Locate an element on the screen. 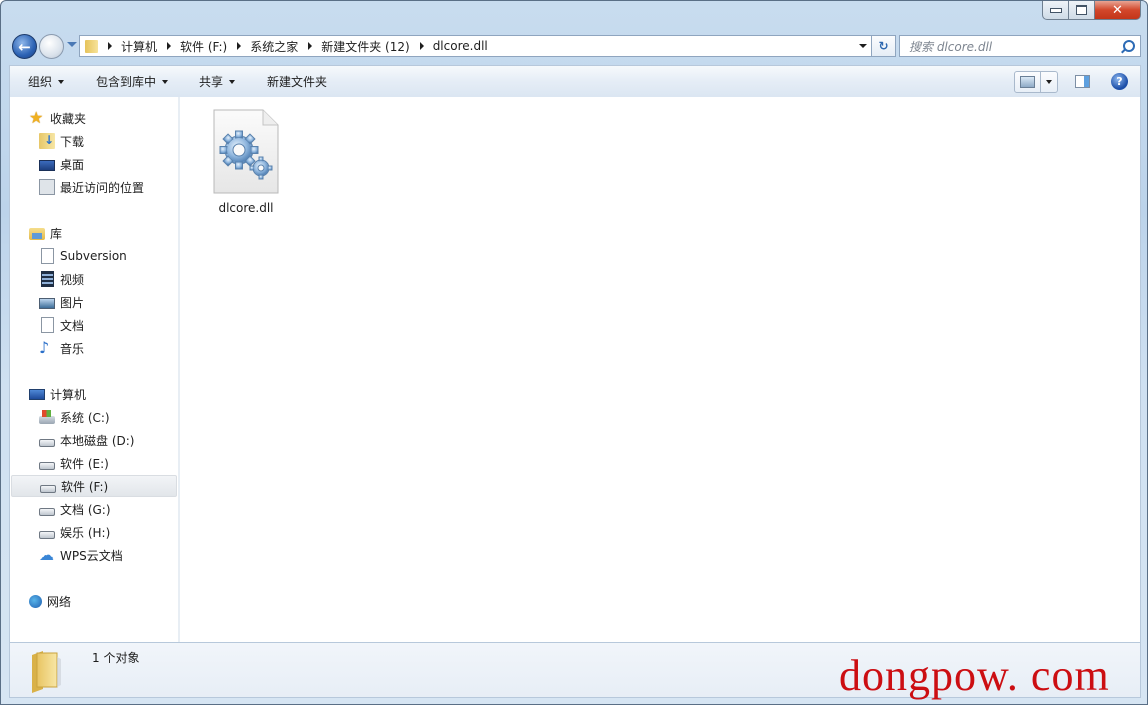  sidebar-item-wps-cloud: ☁ WPS云文档 is located at coordinates (81, 555).